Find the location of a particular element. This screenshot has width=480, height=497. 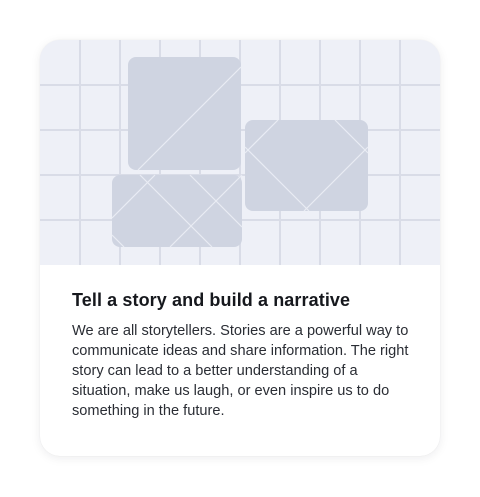

placeholder-tile-right is located at coordinates (306, 165).